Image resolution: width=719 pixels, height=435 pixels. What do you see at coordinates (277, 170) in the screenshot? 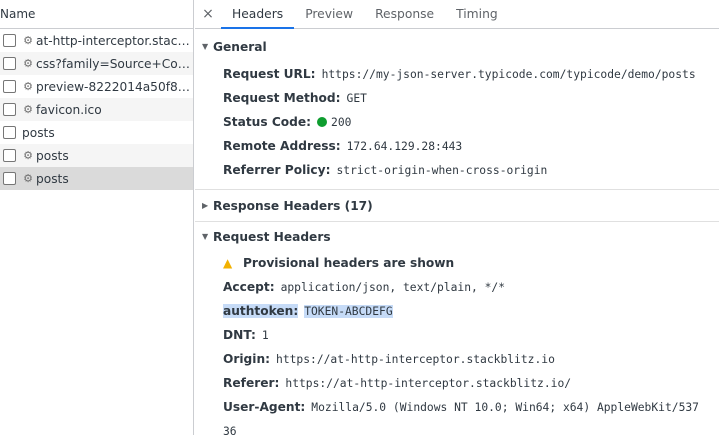
I see `header-key: Referrer Policy:` at bounding box center [277, 170].